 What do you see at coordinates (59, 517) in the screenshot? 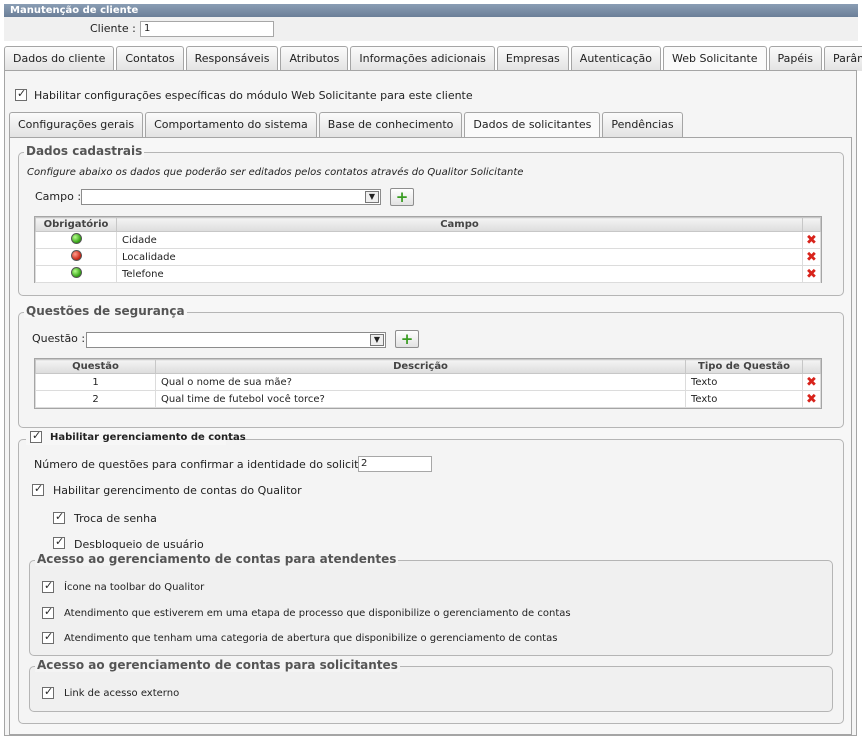
I see `troca-senha-checkbox` at bounding box center [59, 517].